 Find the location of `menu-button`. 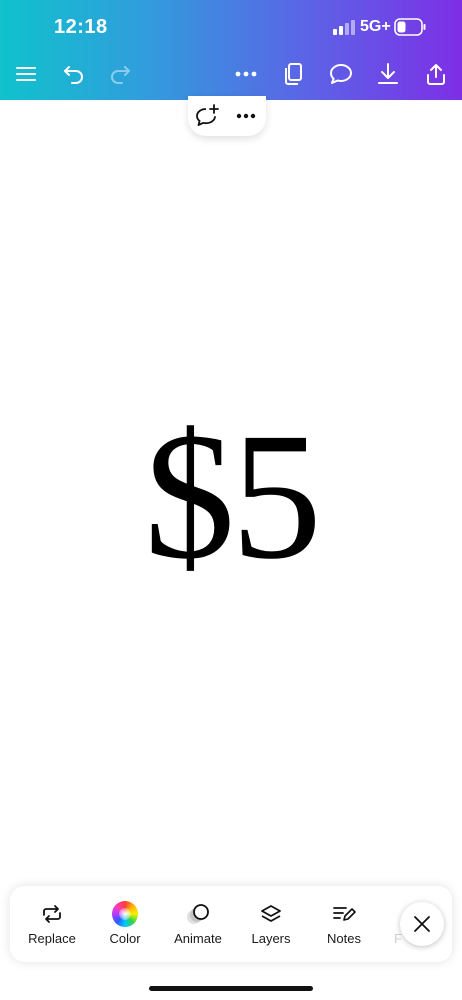

menu-button is located at coordinates (26, 74).